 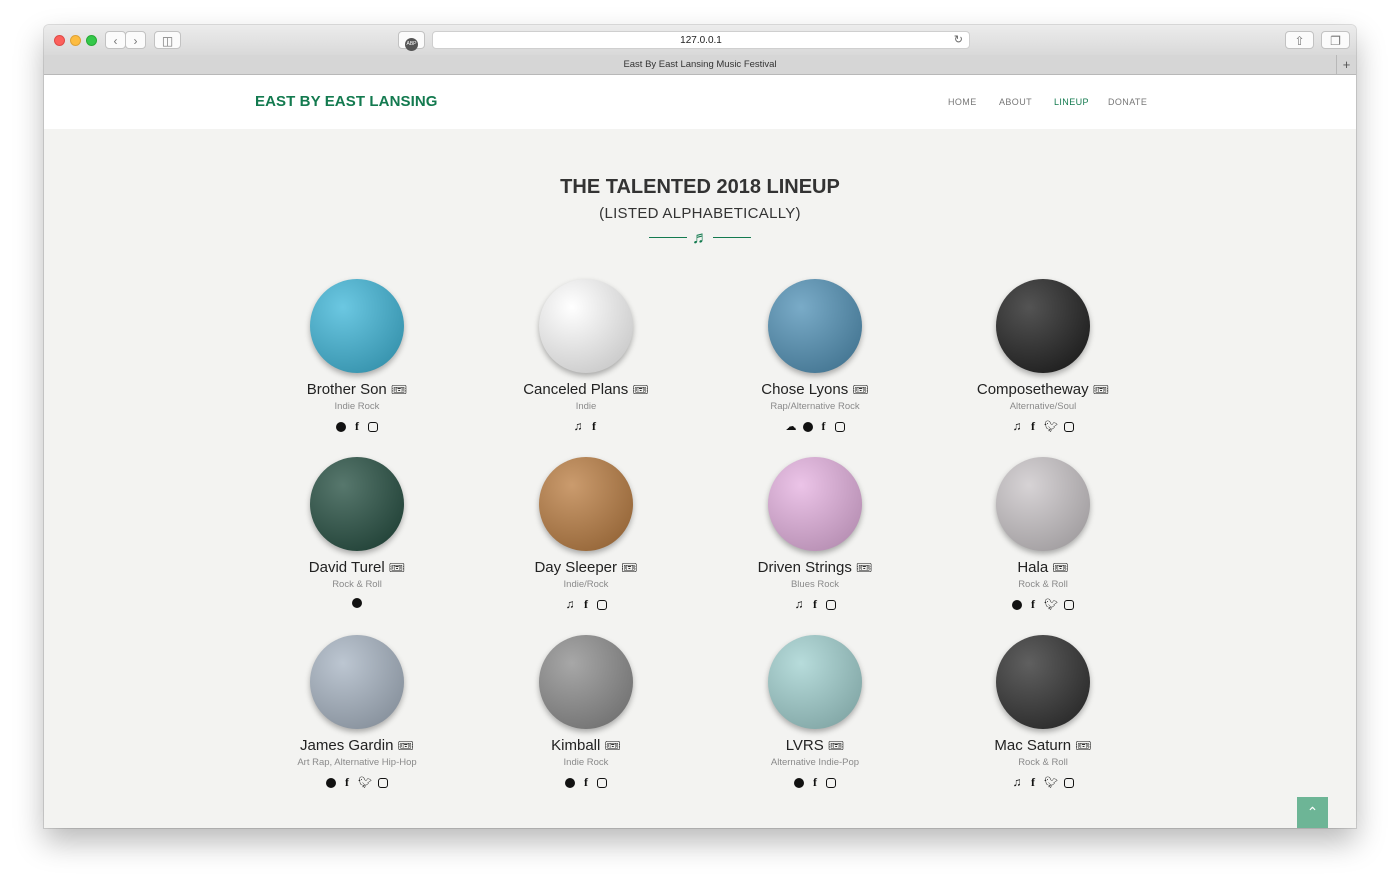 I want to click on artist-name-row: James Gardin 🎟︎, so click(x=357, y=745).